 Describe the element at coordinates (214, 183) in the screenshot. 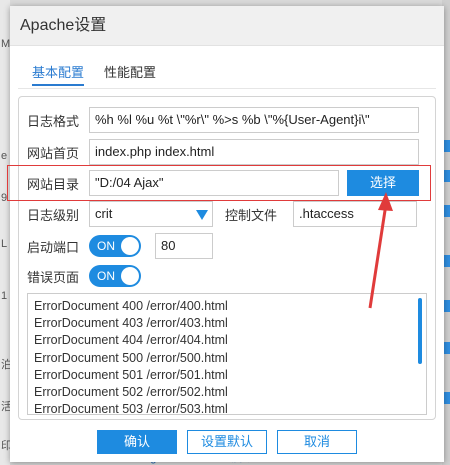

I see `docroot-input: "D:/04 Ajax"` at that location.